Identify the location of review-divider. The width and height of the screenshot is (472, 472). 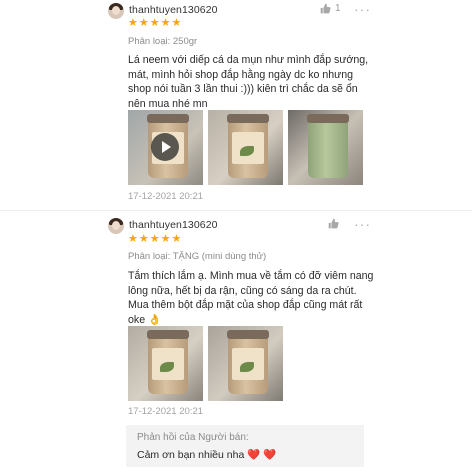
(236, 210).